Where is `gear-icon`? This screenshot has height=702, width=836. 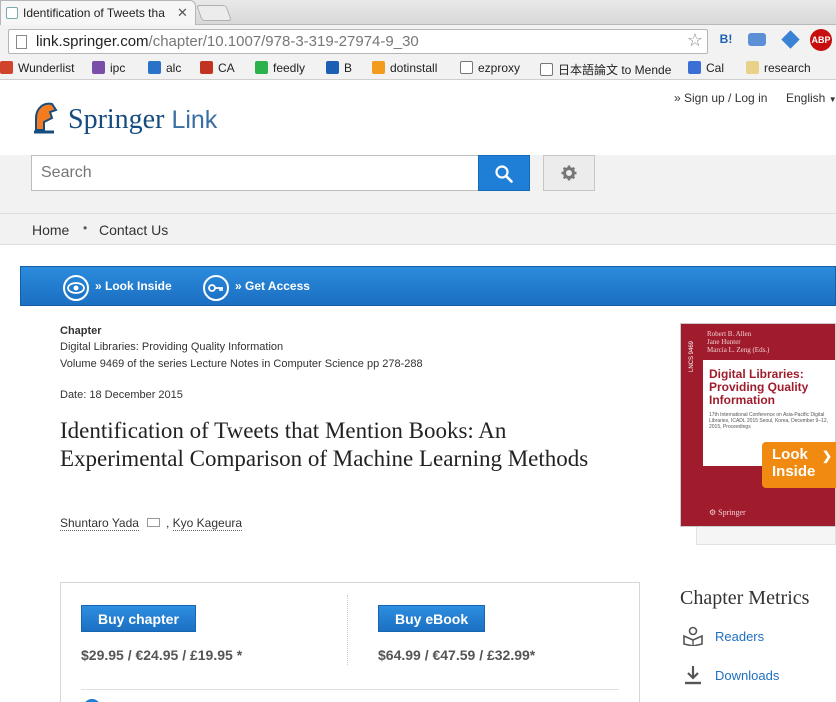
gear-icon is located at coordinates (569, 173).